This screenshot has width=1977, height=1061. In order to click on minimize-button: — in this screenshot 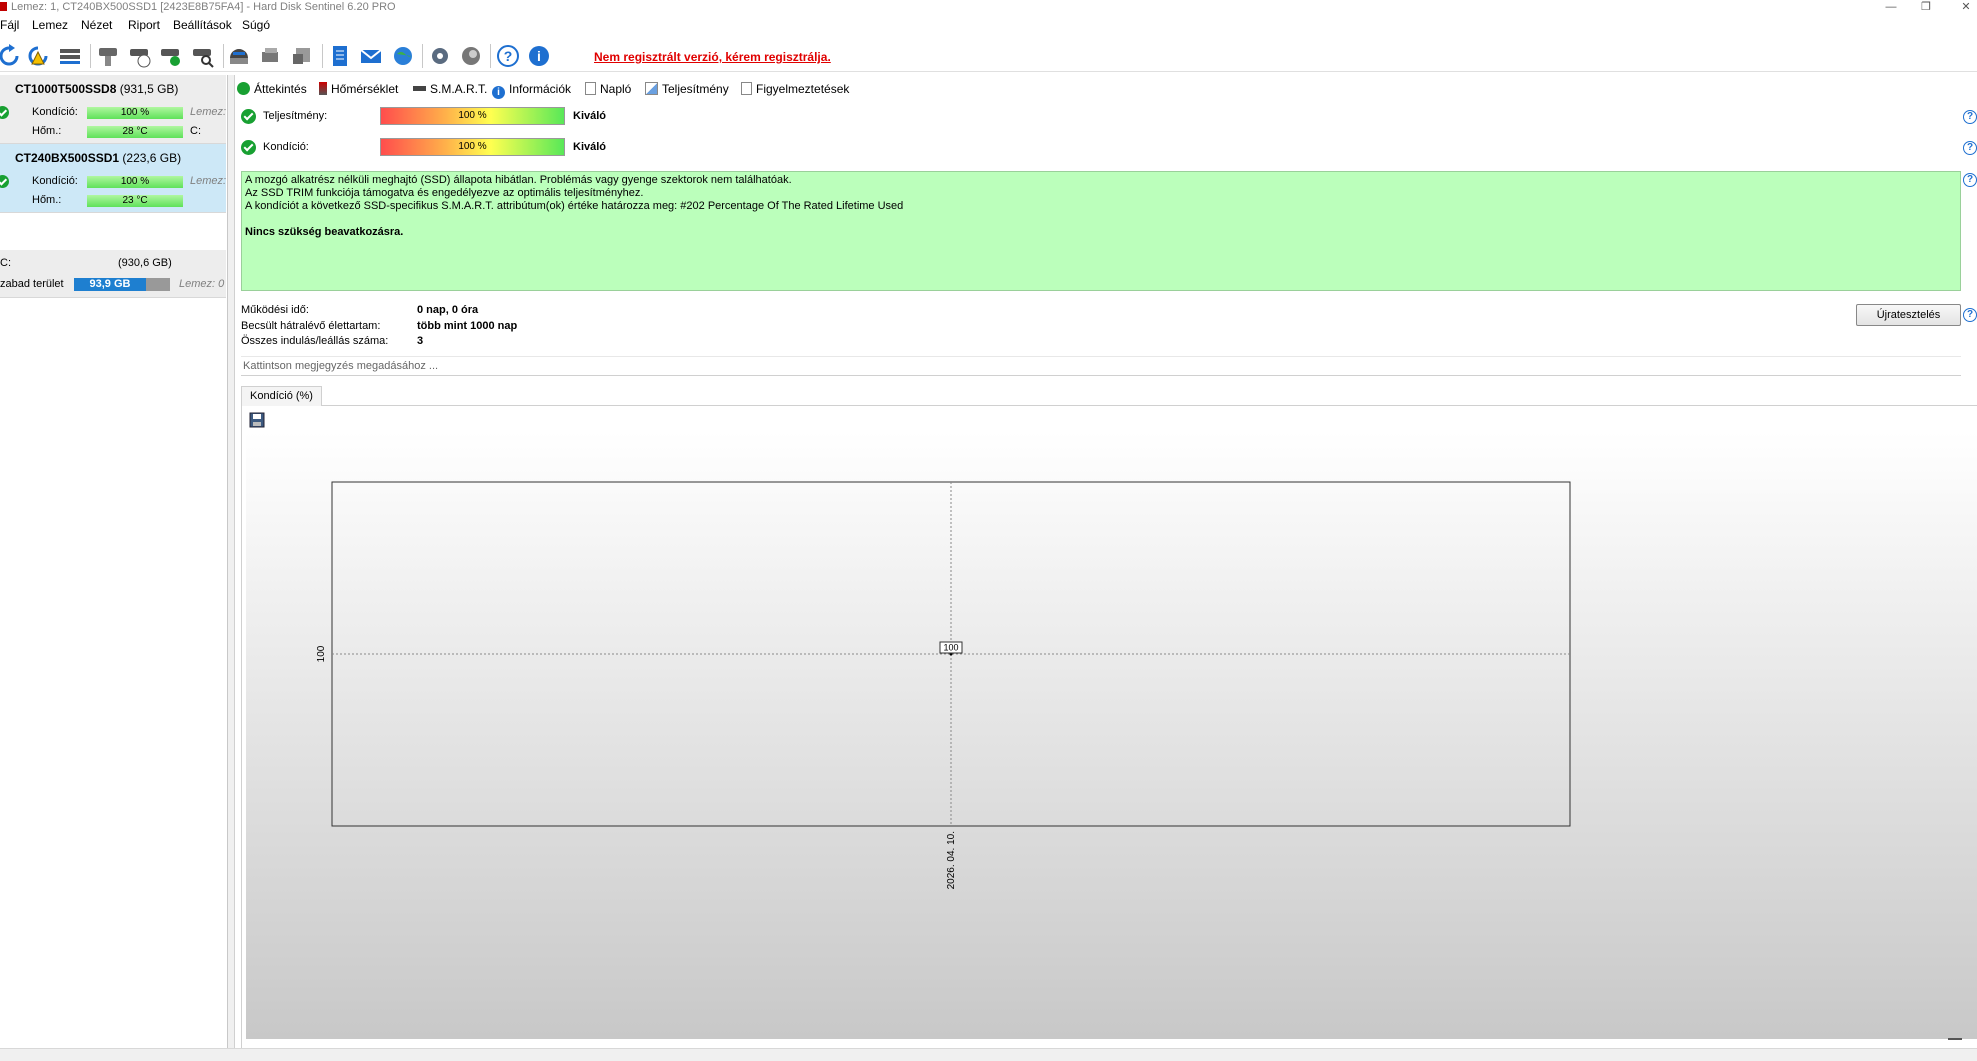, I will do `click(1891, 7)`.